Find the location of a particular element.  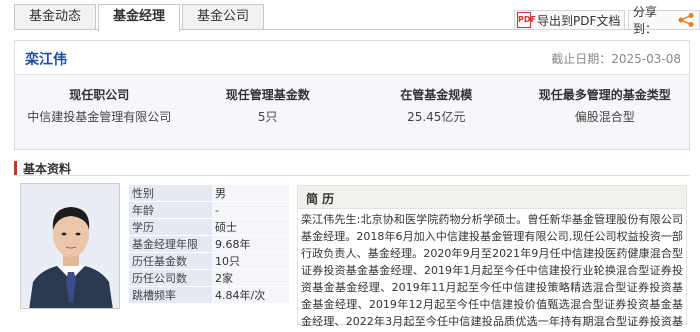

tab-bar: 基金动态 基金经理 基金公司 is located at coordinates (140, 18).